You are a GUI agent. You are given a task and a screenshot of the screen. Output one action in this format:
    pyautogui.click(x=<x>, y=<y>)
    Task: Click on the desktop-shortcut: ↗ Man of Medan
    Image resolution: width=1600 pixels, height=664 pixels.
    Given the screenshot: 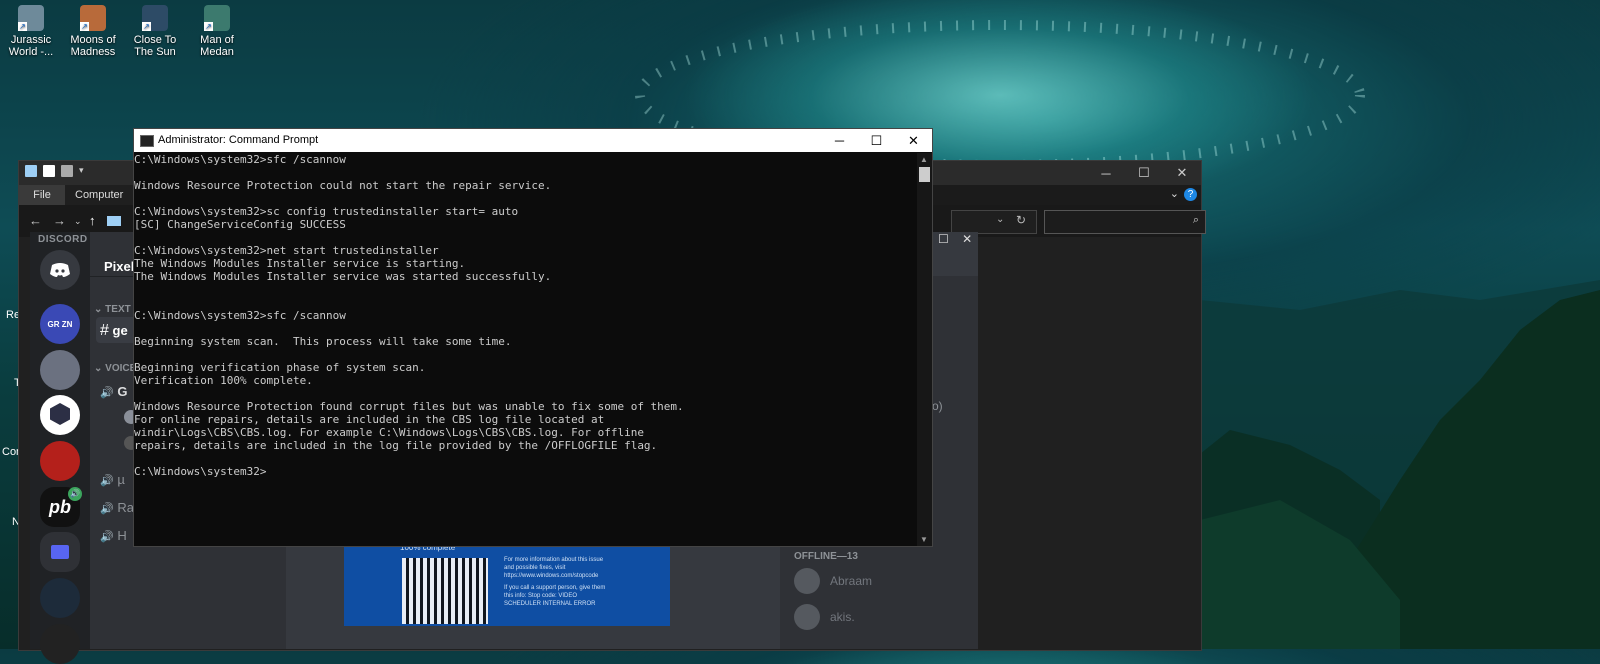 What is the action you would take?
    pyautogui.click(x=217, y=31)
    